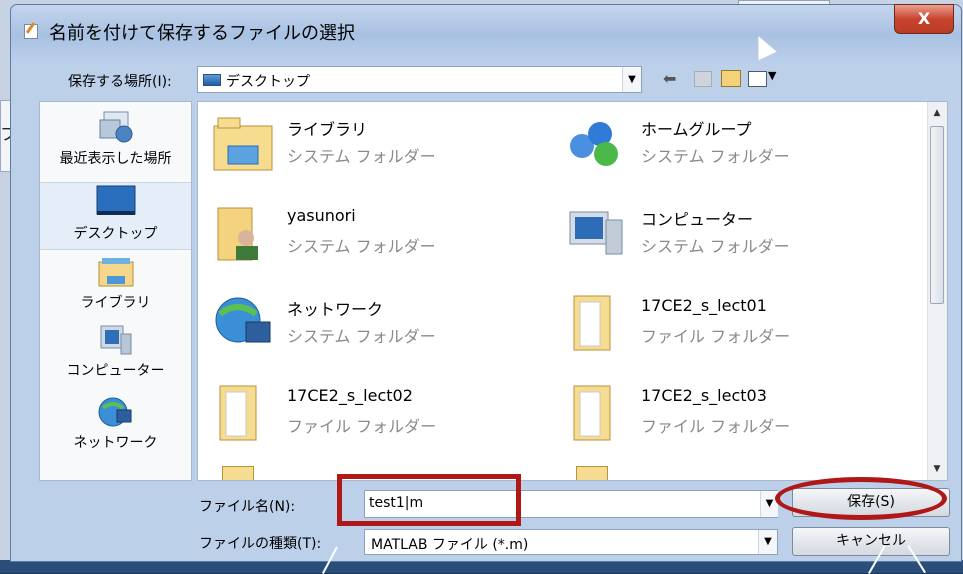  What do you see at coordinates (202, 33) in the screenshot?
I see `dialog-title: 名前を付けて保存するファイルの選択` at bounding box center [202, 33].